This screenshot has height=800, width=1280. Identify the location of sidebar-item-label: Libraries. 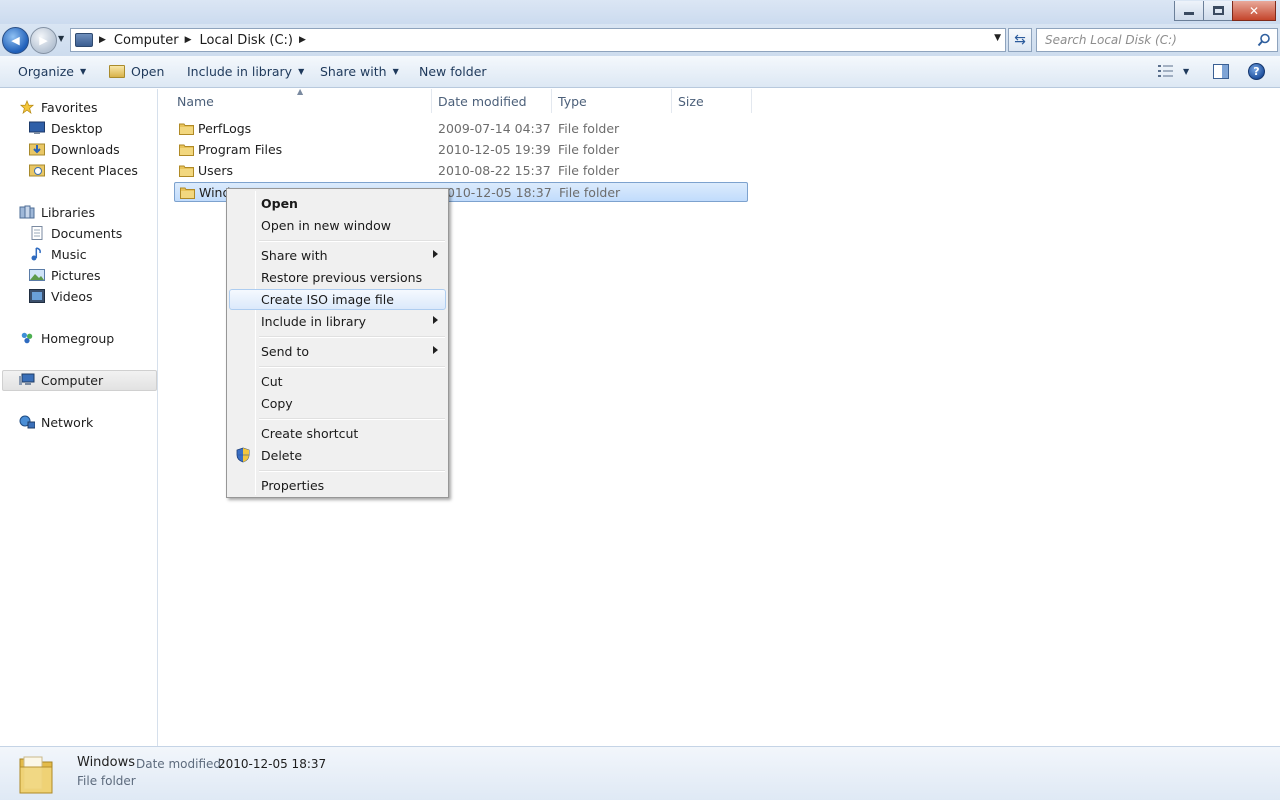
(68, 212).